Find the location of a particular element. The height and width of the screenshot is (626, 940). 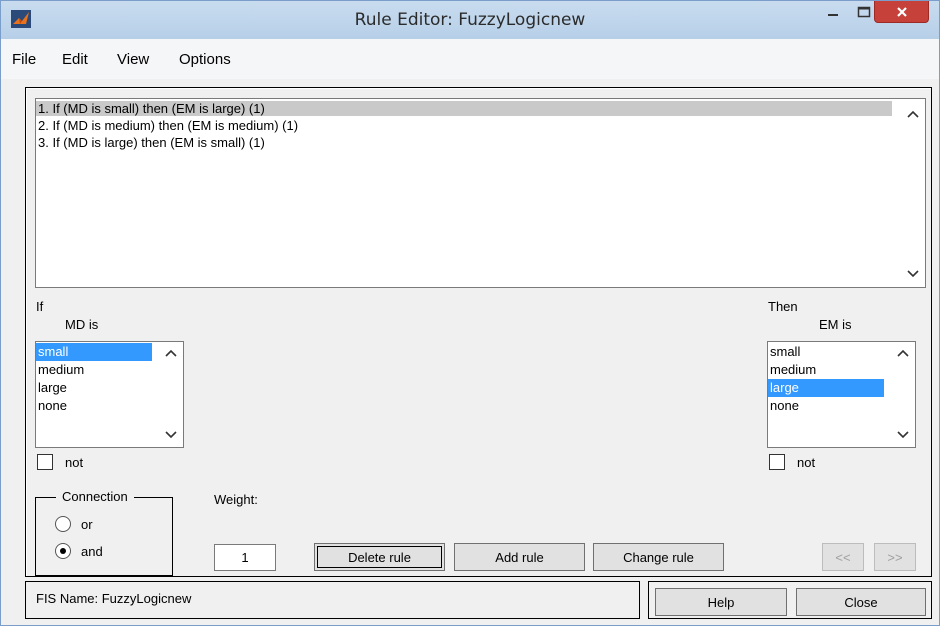

window-title: Rule Editor: FuzzyLogicnew is located at coordinates (470, 20).